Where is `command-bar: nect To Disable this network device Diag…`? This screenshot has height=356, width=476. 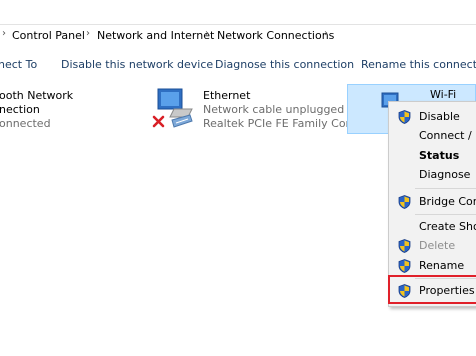 command-bar: nect To Disable this network device Diag… is located at coordinates (238, 64).